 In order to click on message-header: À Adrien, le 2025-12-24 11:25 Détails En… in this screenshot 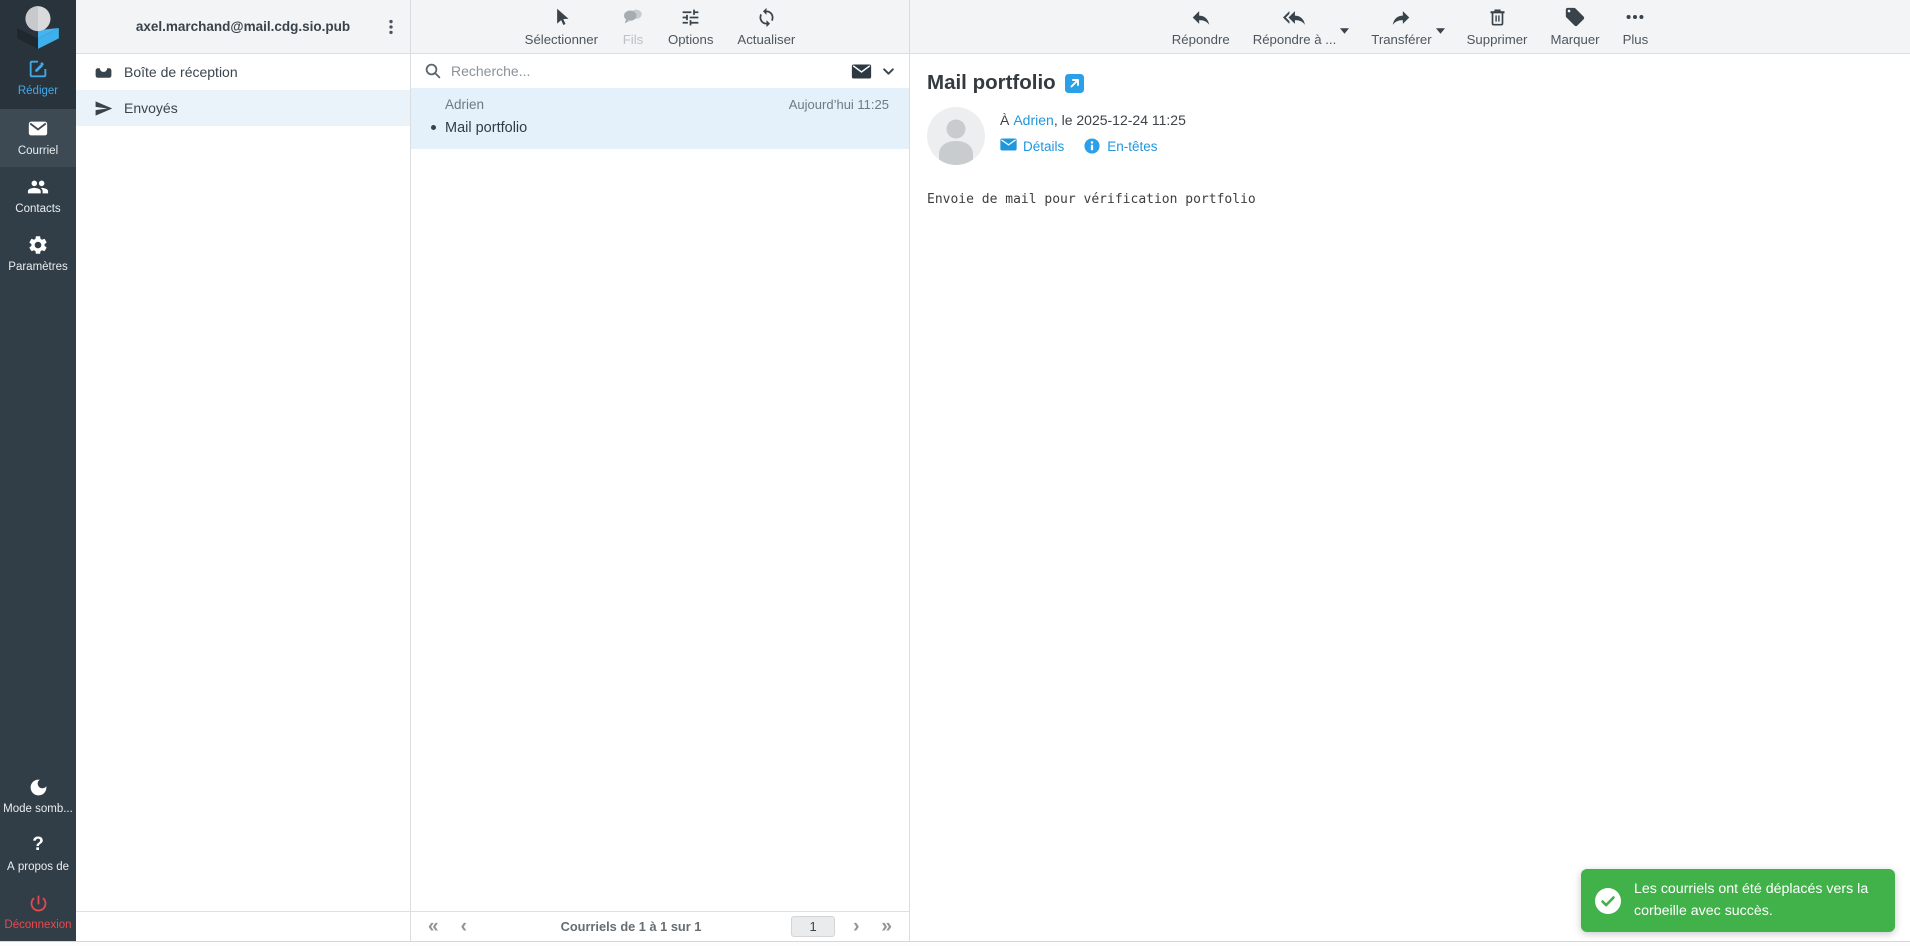, I will do `click(1410, 136)`.